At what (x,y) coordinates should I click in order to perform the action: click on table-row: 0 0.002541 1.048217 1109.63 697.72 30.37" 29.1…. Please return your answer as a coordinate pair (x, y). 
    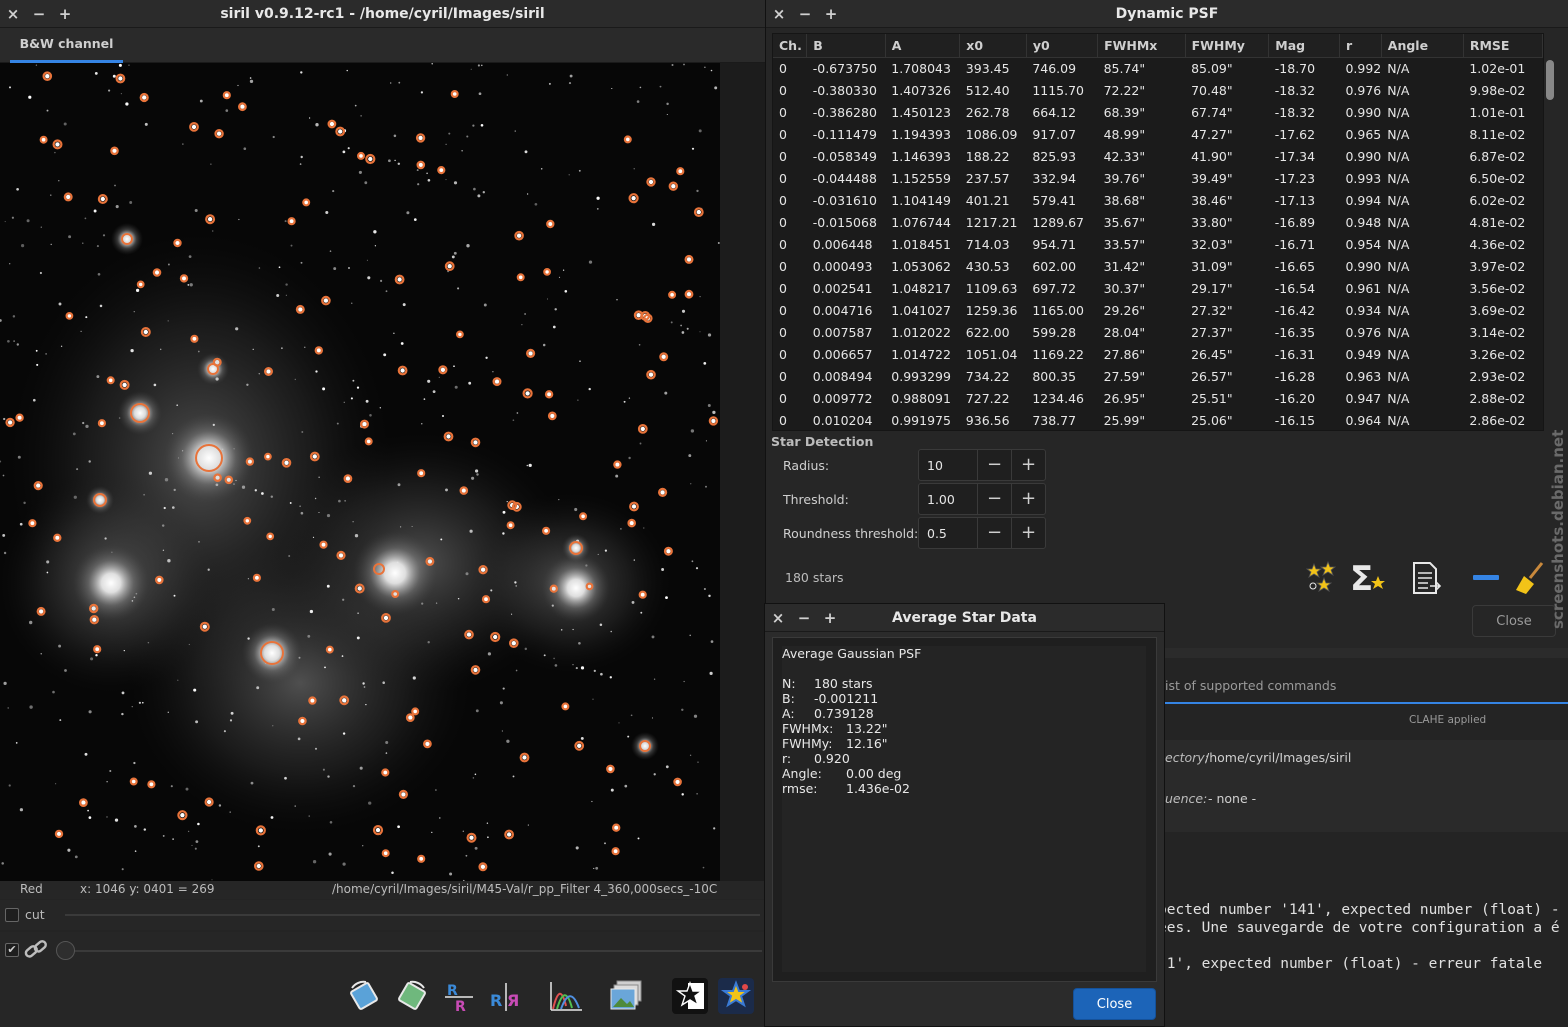
    Looking at the image, I should click on (1158, 288).